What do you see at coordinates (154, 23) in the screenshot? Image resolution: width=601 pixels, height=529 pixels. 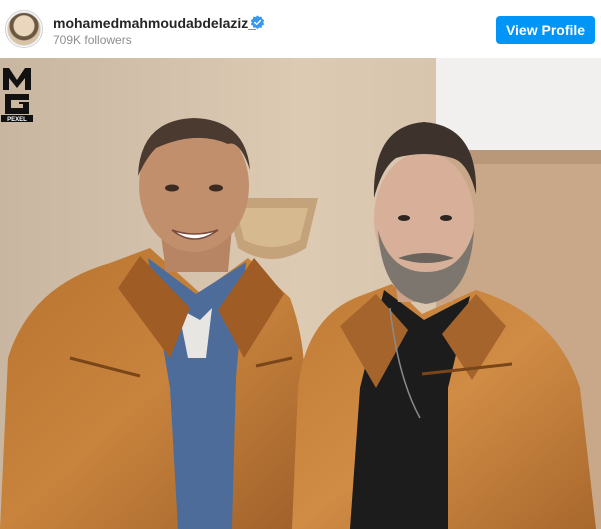 I see `username-link: mohamedmahmoudabdelaziz_` at bounding box center [154, 23].